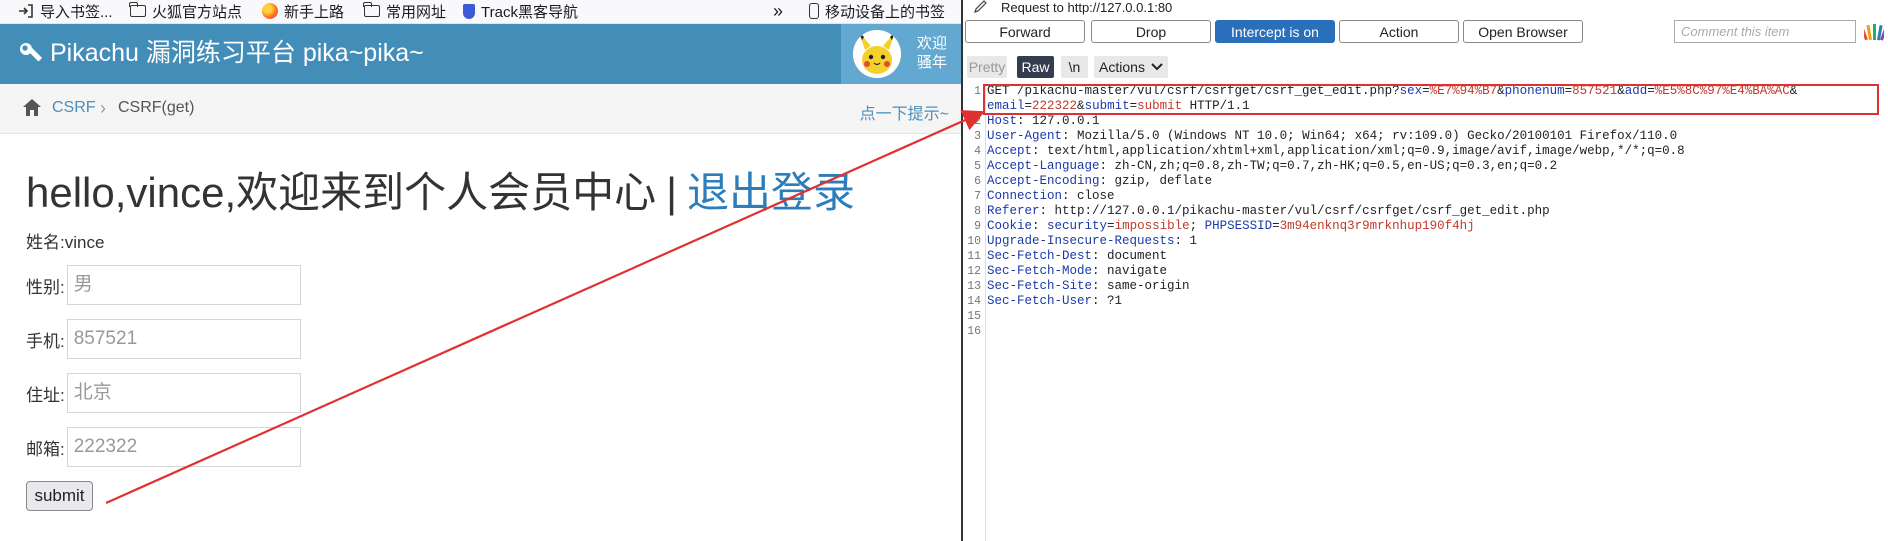  Describe the element at coordinates (771, 192) in the screenshot. I see `logout-link: 退出登录` at that location.